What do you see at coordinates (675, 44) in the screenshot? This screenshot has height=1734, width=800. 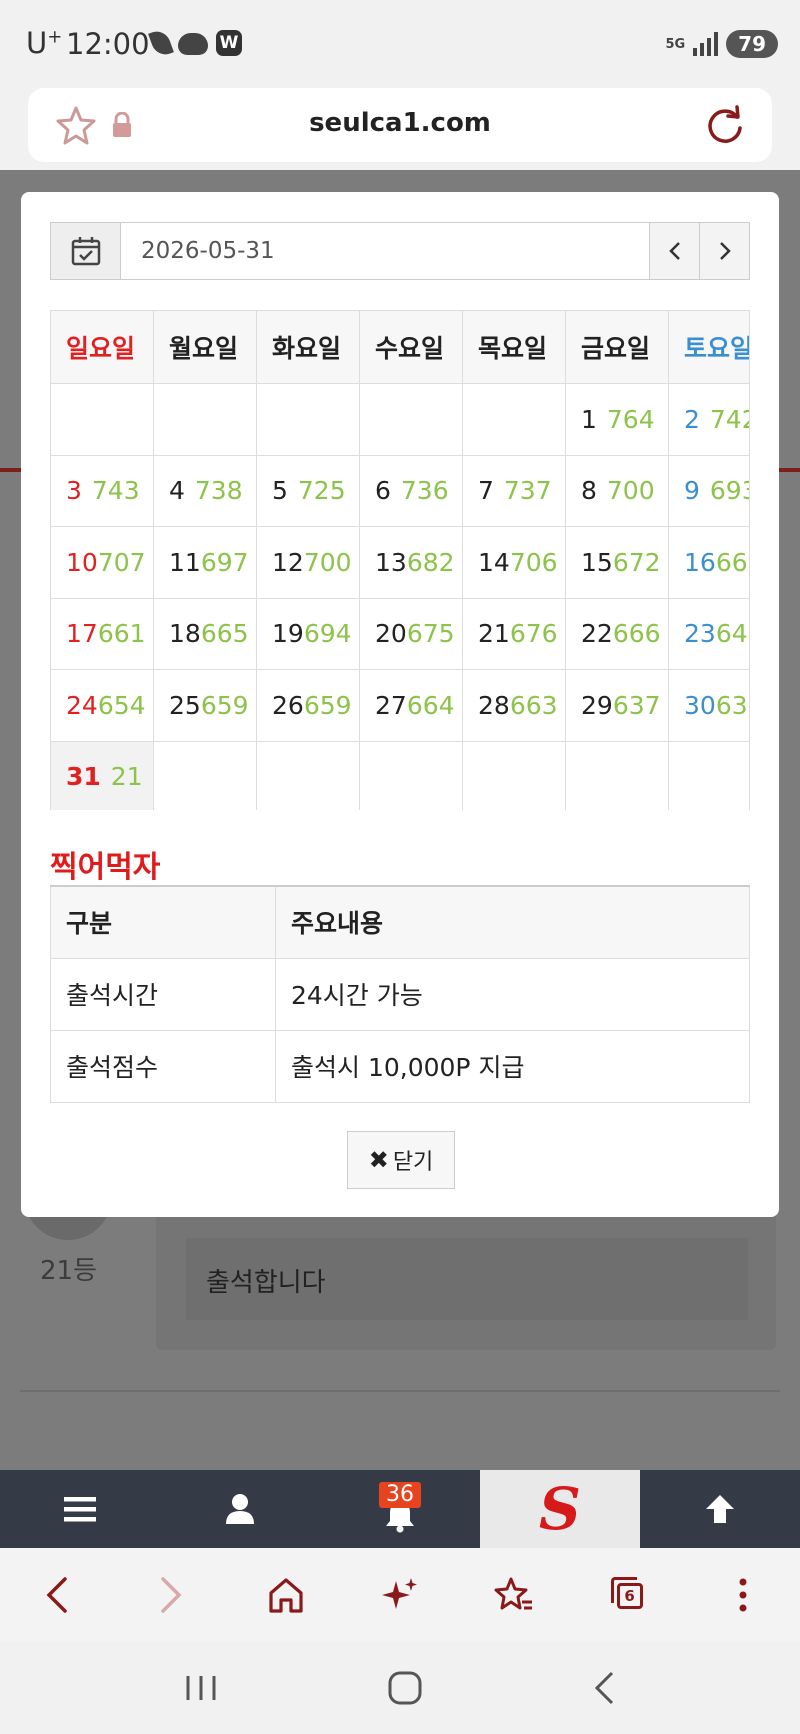 I see `network-type-icon: 5G` at bounding box center [675, 44].